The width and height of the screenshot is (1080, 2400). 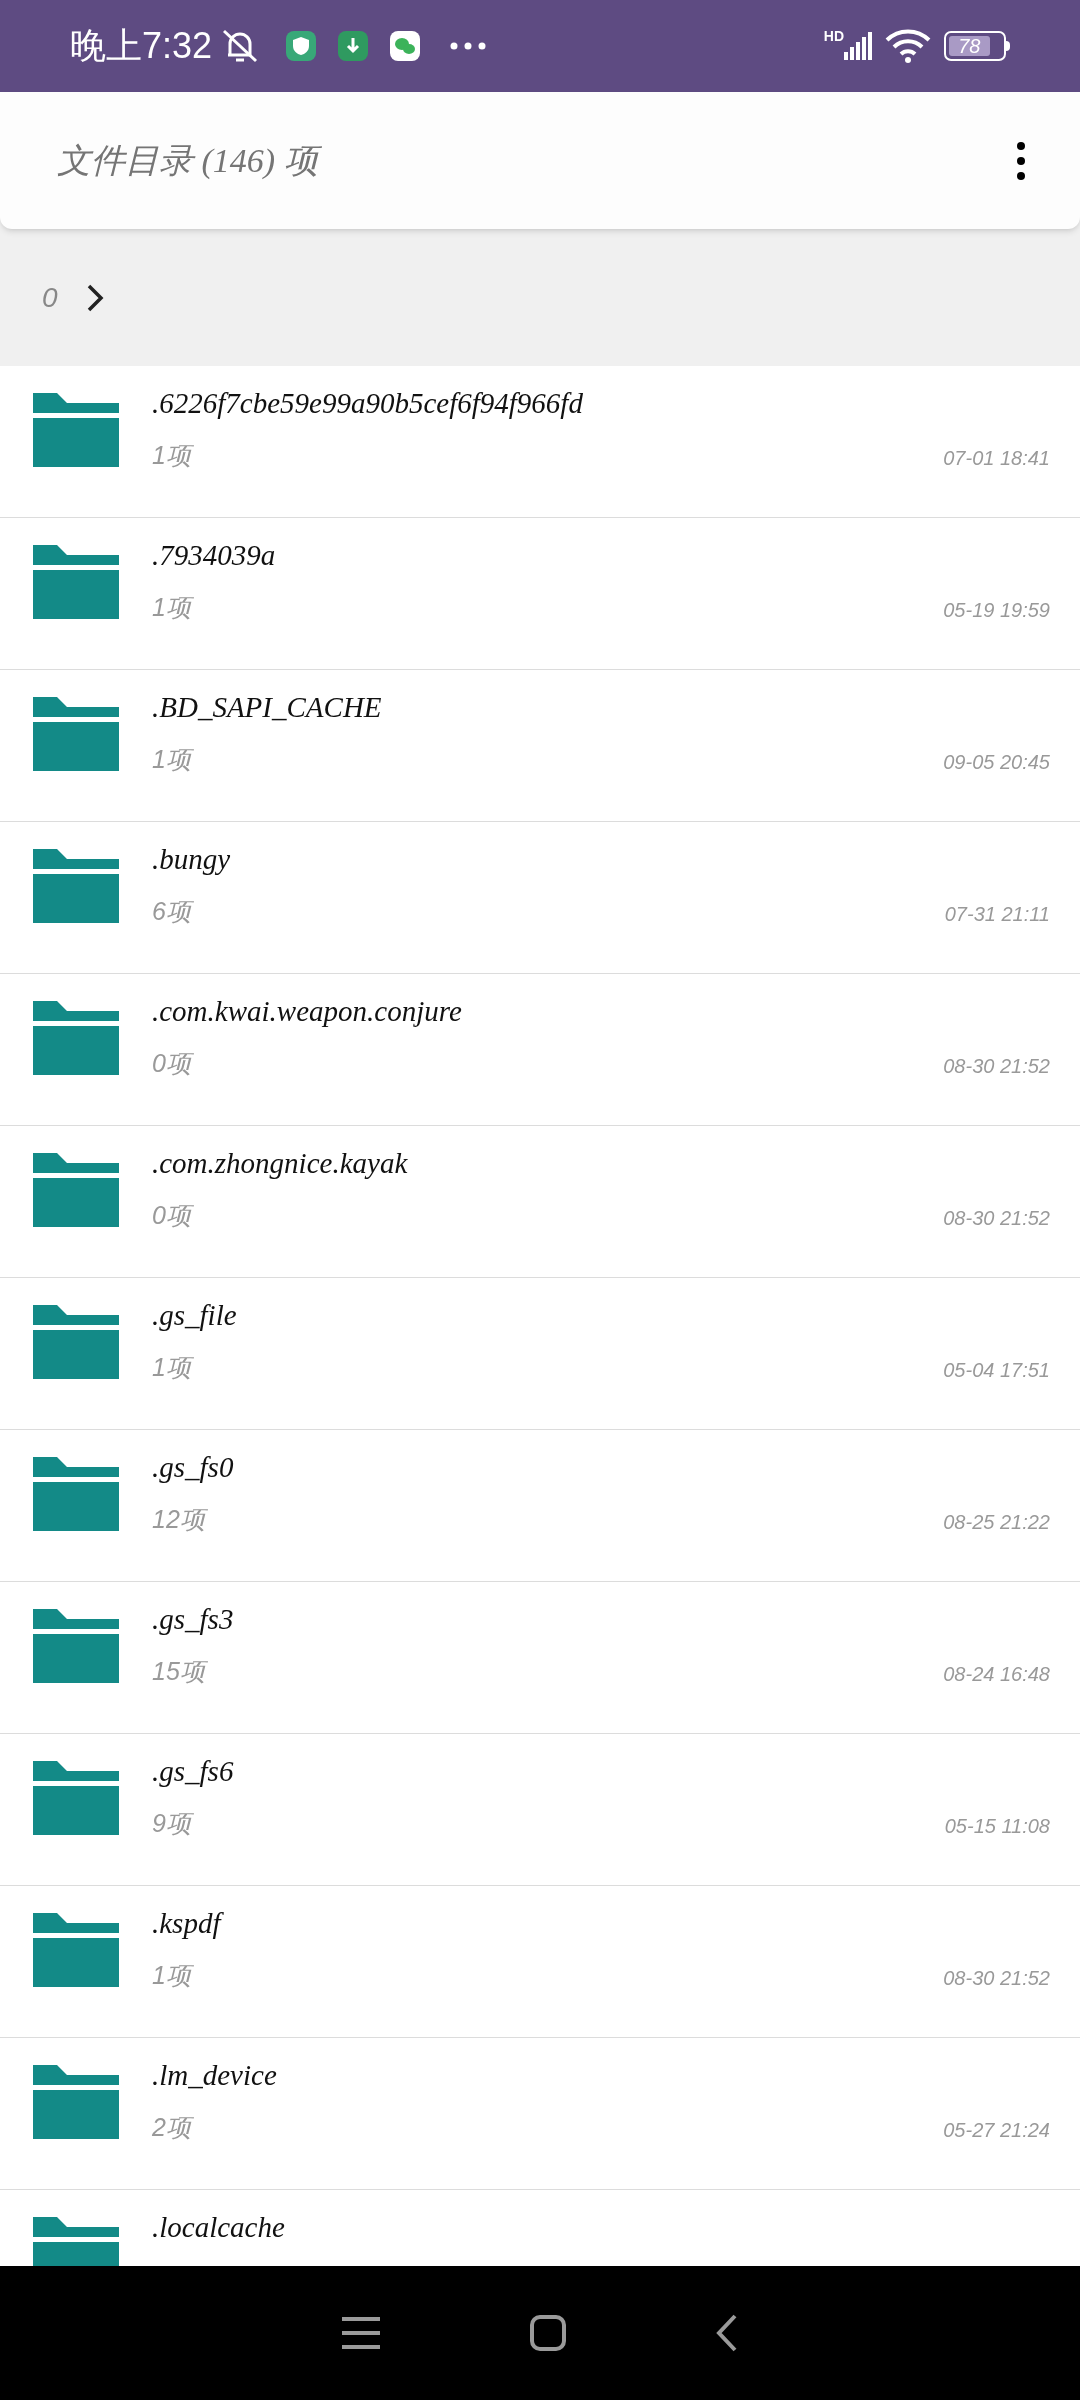 What do you see at coordinates (195, 1315) in the screenshot?
I see `folder-name: .gs_file` at bounding box center [195, 1315].